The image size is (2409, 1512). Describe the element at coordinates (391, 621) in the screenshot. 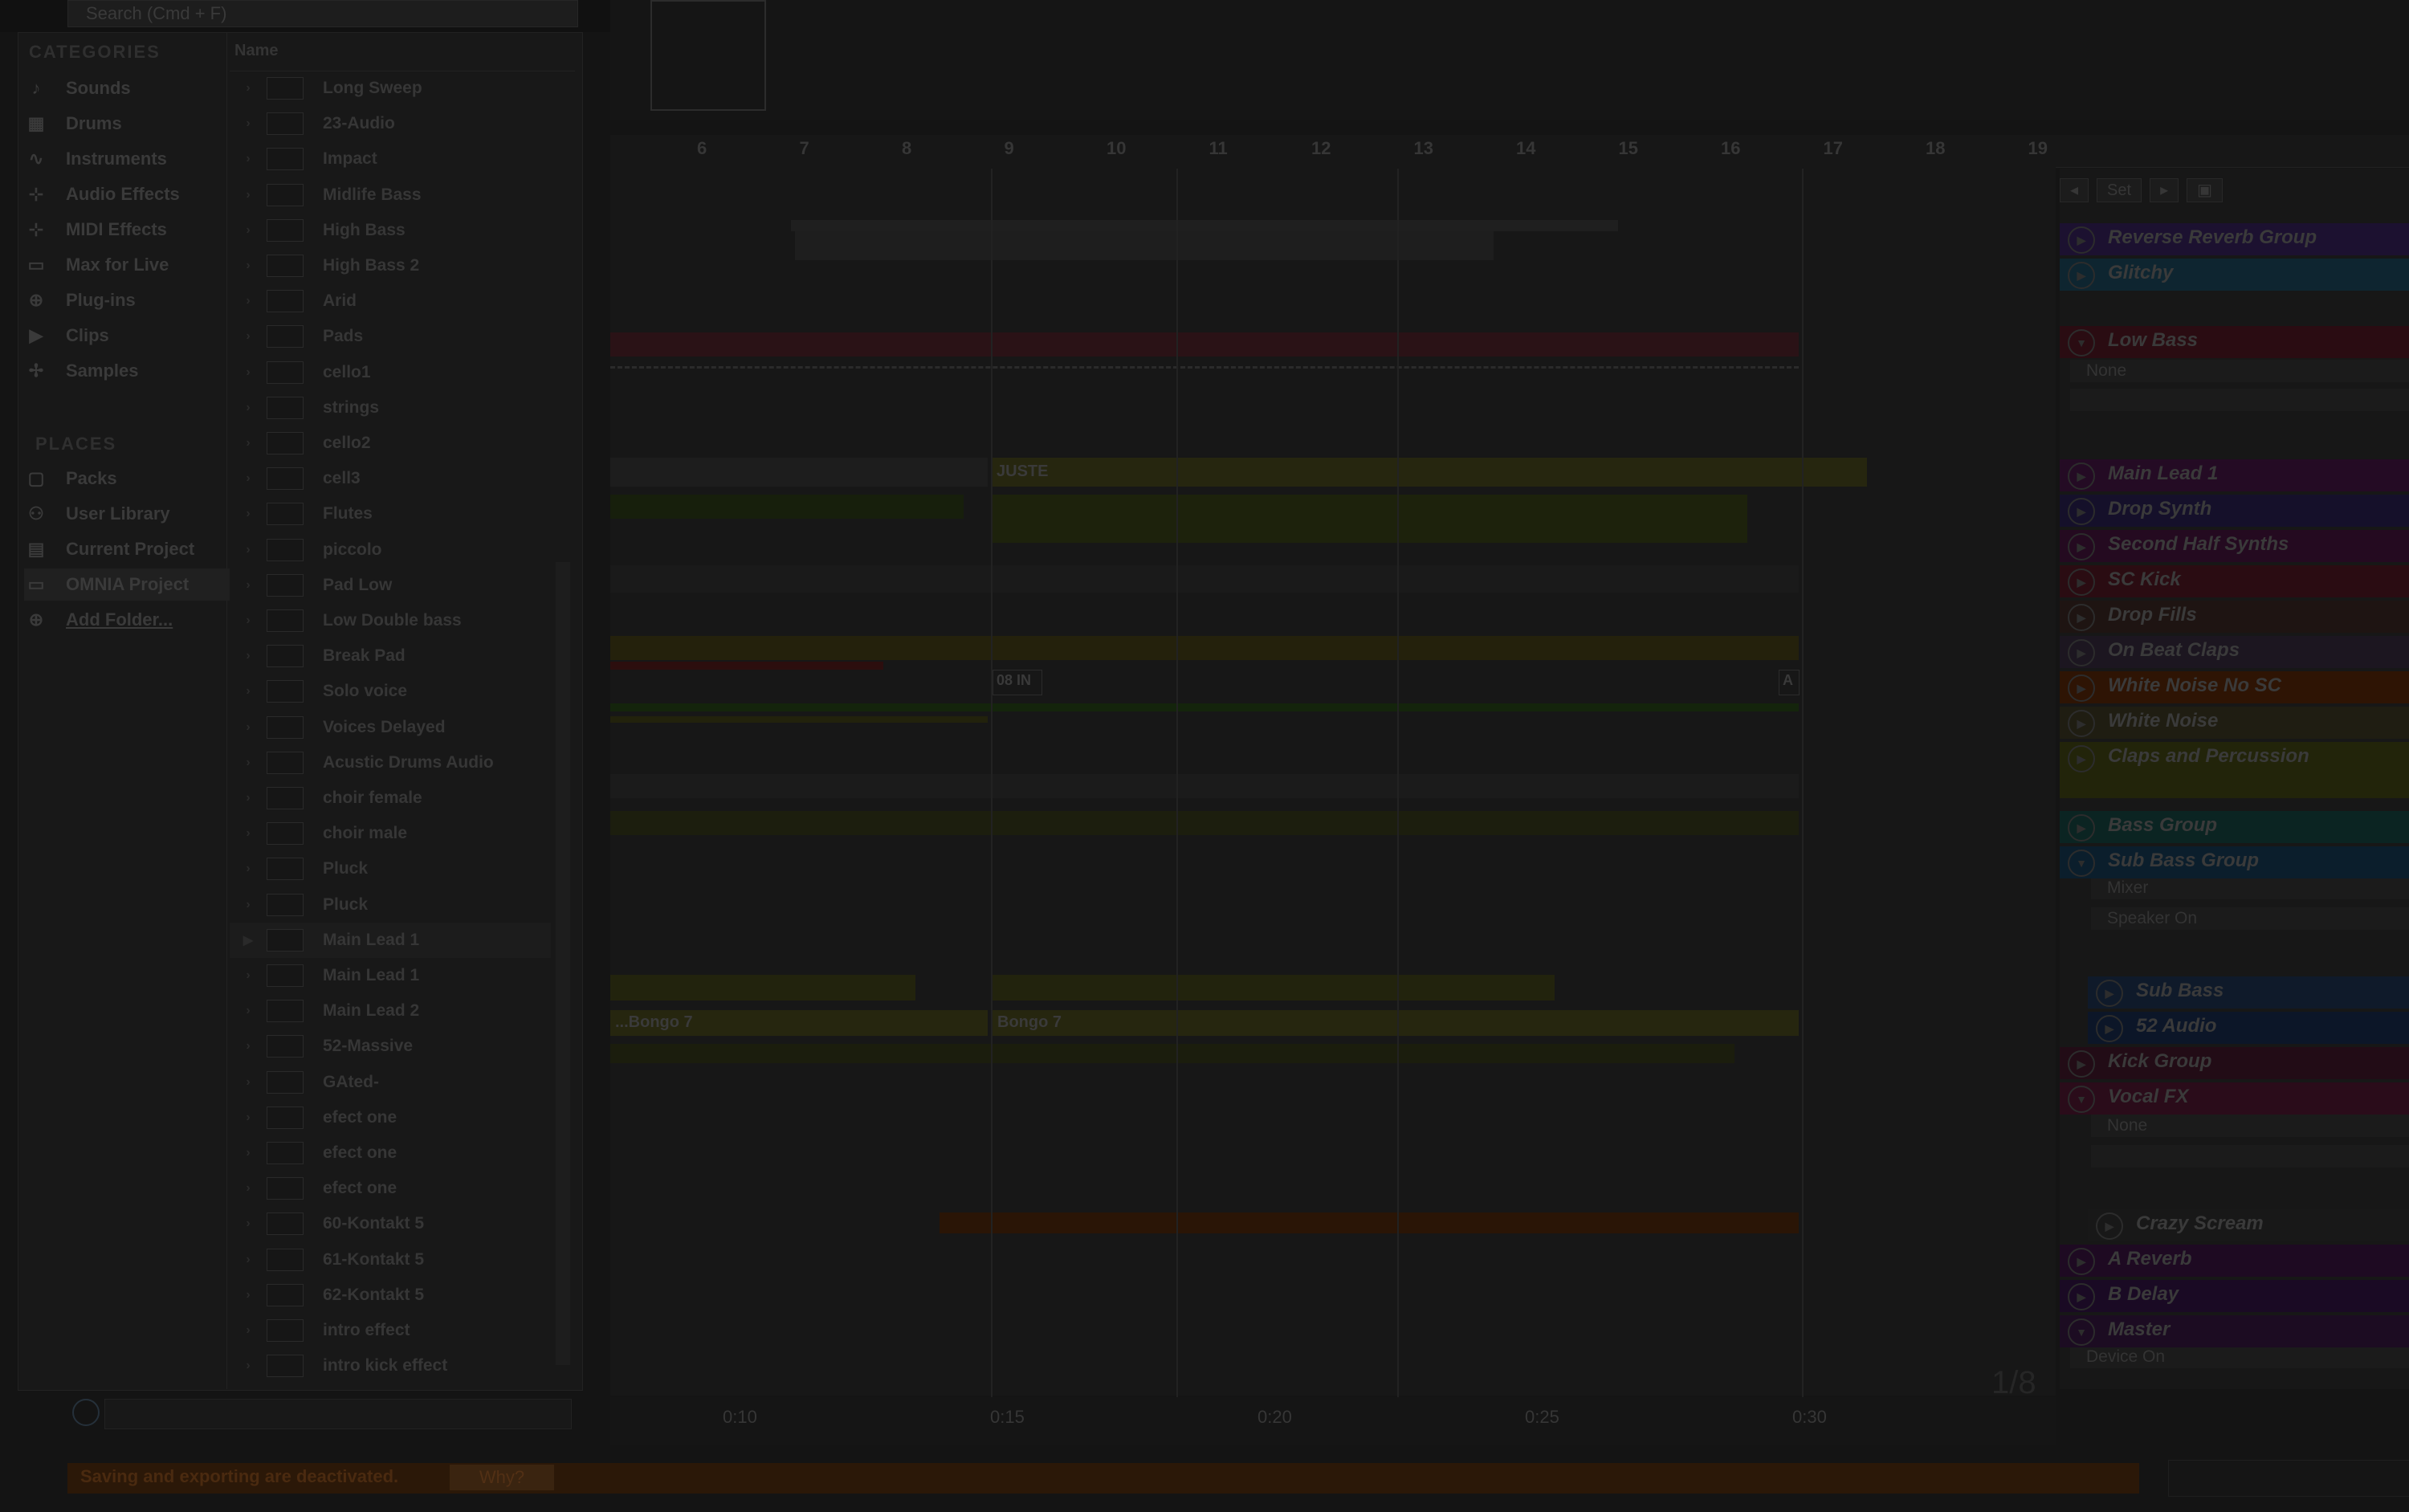

I see `file-item: › Low Double bass` at that location.